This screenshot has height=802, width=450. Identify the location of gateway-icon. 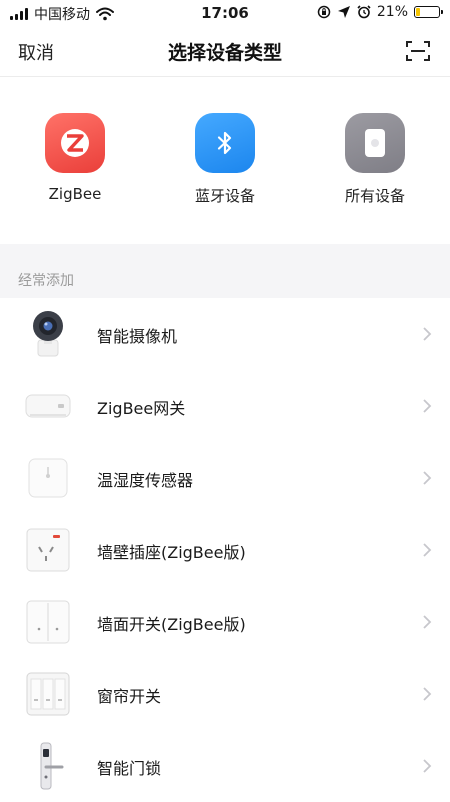
(48, 406).